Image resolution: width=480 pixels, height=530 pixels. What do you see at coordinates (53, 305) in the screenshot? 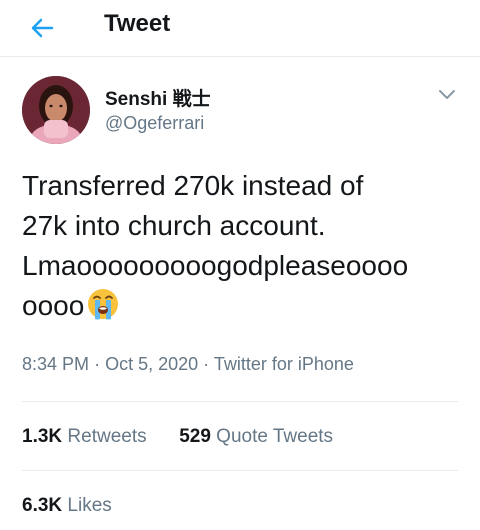
I see `tweet-line-4: oooo` at bounding box center [53, 305].